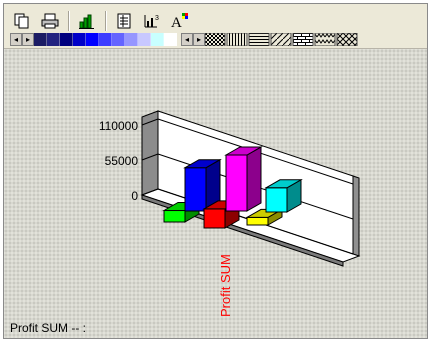  What do you see at coordinates (254, 179) in the screenshot?
I see `bar-side` at bounding box center [254, 179].